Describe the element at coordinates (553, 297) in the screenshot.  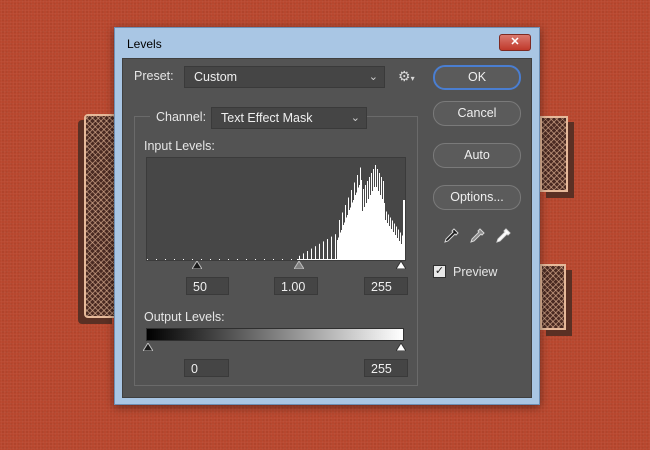
I see `background-ornament-right-bottom` at that location.